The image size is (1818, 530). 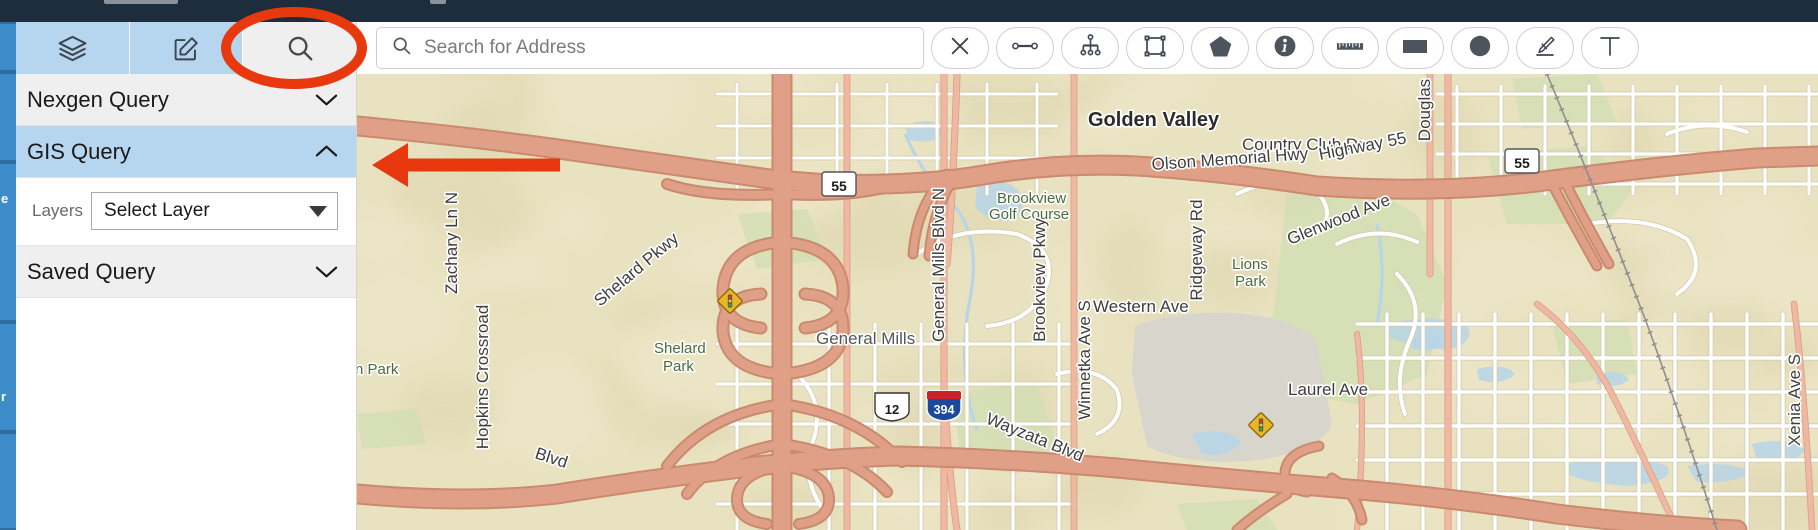 I want to click on text-t-icon, so click(x=1610, y=48).